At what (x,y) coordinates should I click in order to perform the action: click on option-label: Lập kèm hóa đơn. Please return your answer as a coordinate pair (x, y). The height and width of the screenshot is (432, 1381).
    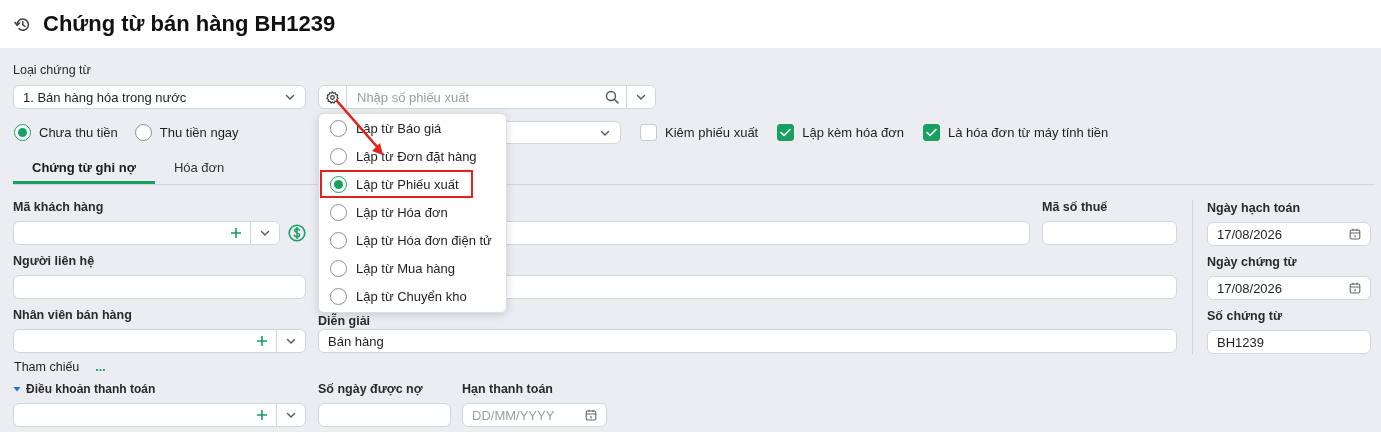
    Looking at the image, I should click on (853, 132).